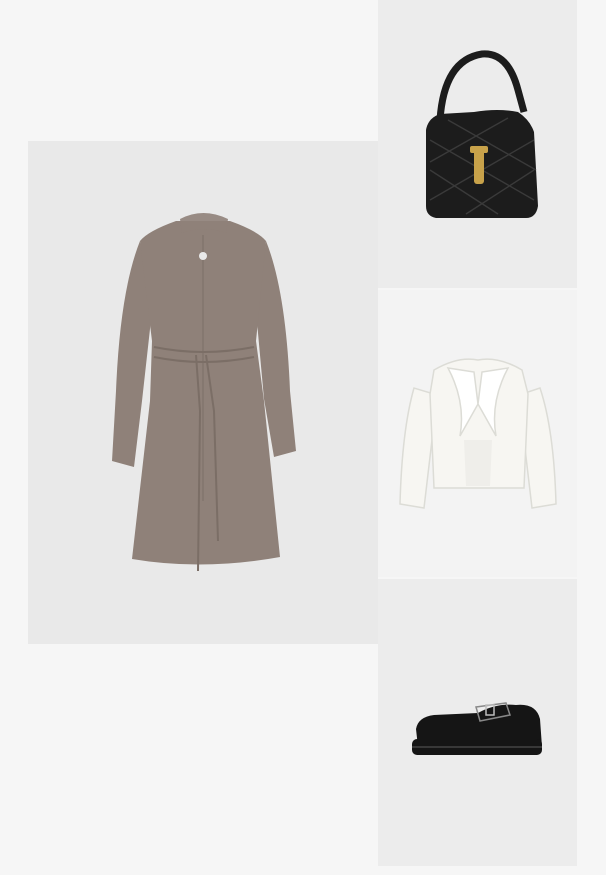  I want to click on handbag-product-tile, so click(477, 144).